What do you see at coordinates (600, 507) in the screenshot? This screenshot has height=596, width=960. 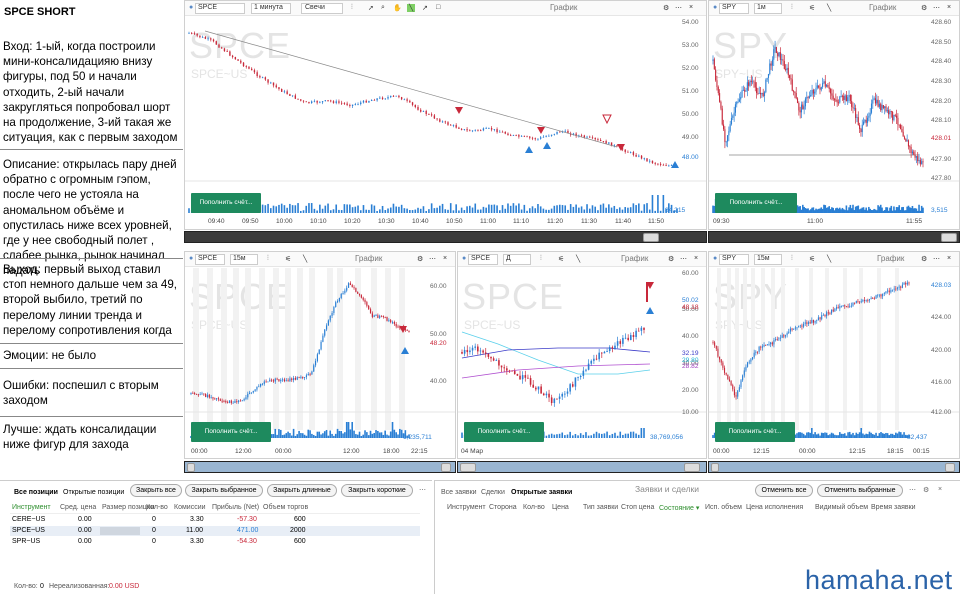 I see `col-header: Тип заявки` at bounding box center [600, 507].